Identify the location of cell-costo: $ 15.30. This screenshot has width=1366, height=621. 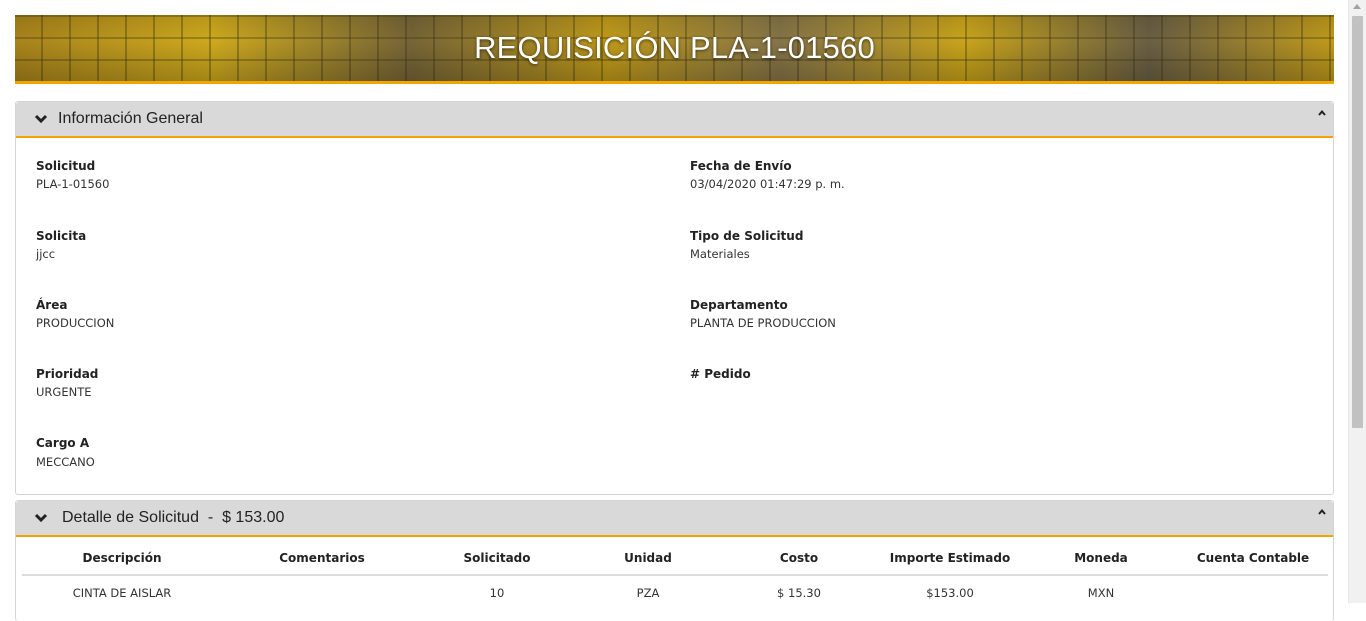
(799, 593).